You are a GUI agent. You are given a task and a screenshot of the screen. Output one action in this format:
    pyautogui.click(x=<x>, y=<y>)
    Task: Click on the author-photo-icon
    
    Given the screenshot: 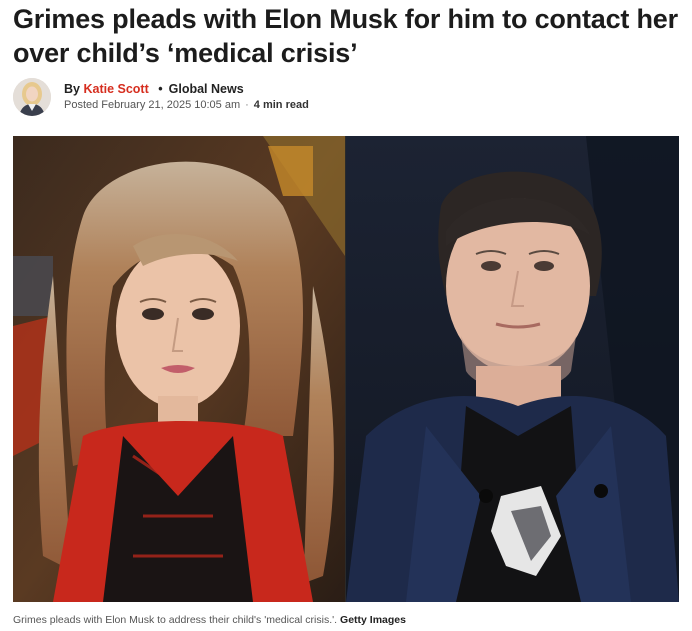 What is the action you would take?
    pyautogui.click(x=32, y=97)
    